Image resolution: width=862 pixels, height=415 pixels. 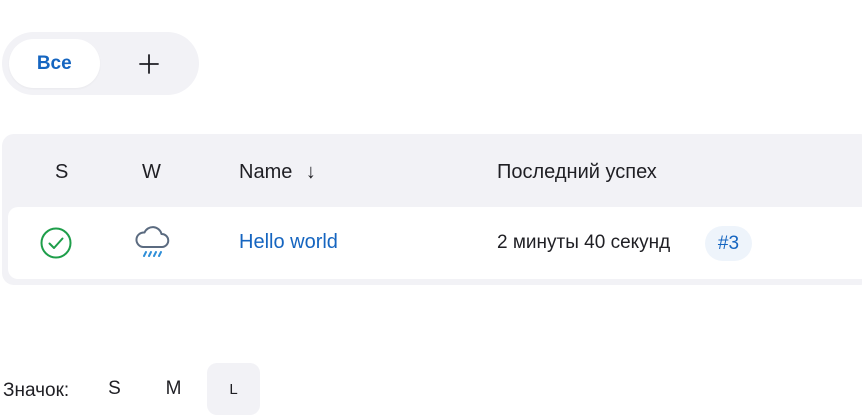 What do you see at coordinates (56, 245) in the screenshot?
I see `success-check-icon` at bounding box center [56, 245].